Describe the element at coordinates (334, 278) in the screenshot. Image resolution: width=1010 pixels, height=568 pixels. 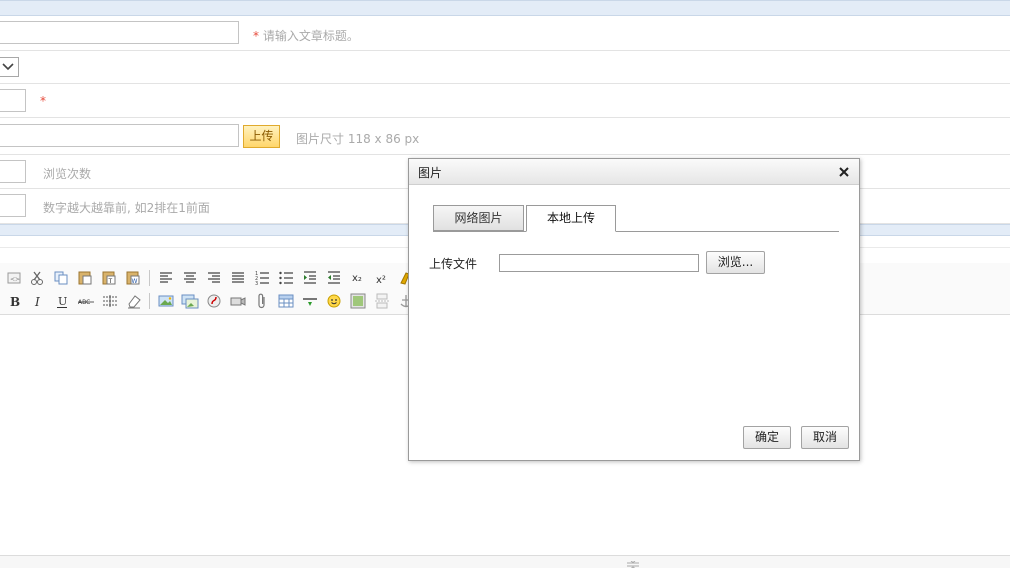
I see `outdent-icon` at that location.